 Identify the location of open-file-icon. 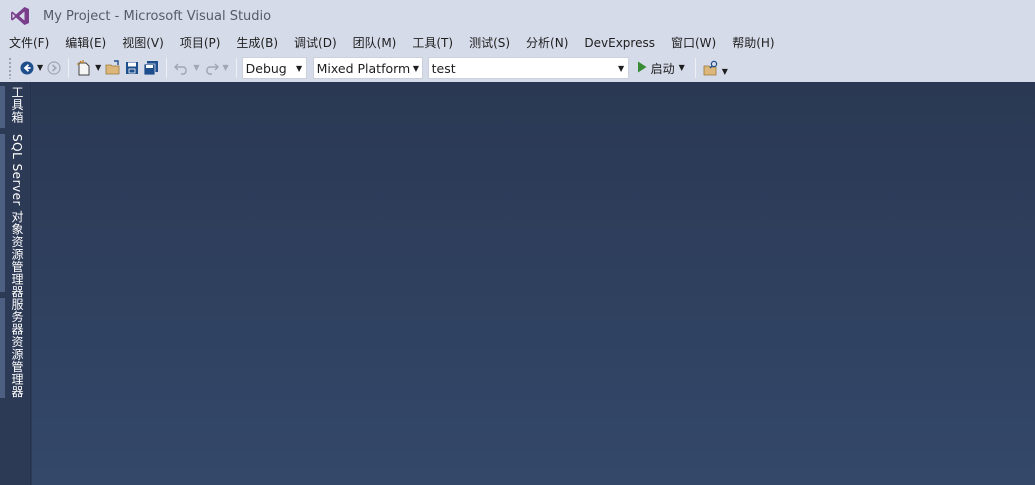
(113, 68).